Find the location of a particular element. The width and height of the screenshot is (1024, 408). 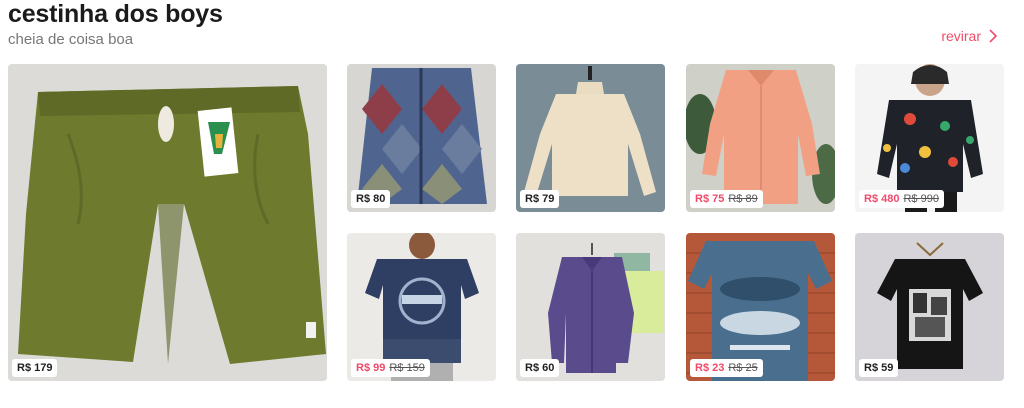

price-tag: R$ 79 is located at coordinates (540, 199).